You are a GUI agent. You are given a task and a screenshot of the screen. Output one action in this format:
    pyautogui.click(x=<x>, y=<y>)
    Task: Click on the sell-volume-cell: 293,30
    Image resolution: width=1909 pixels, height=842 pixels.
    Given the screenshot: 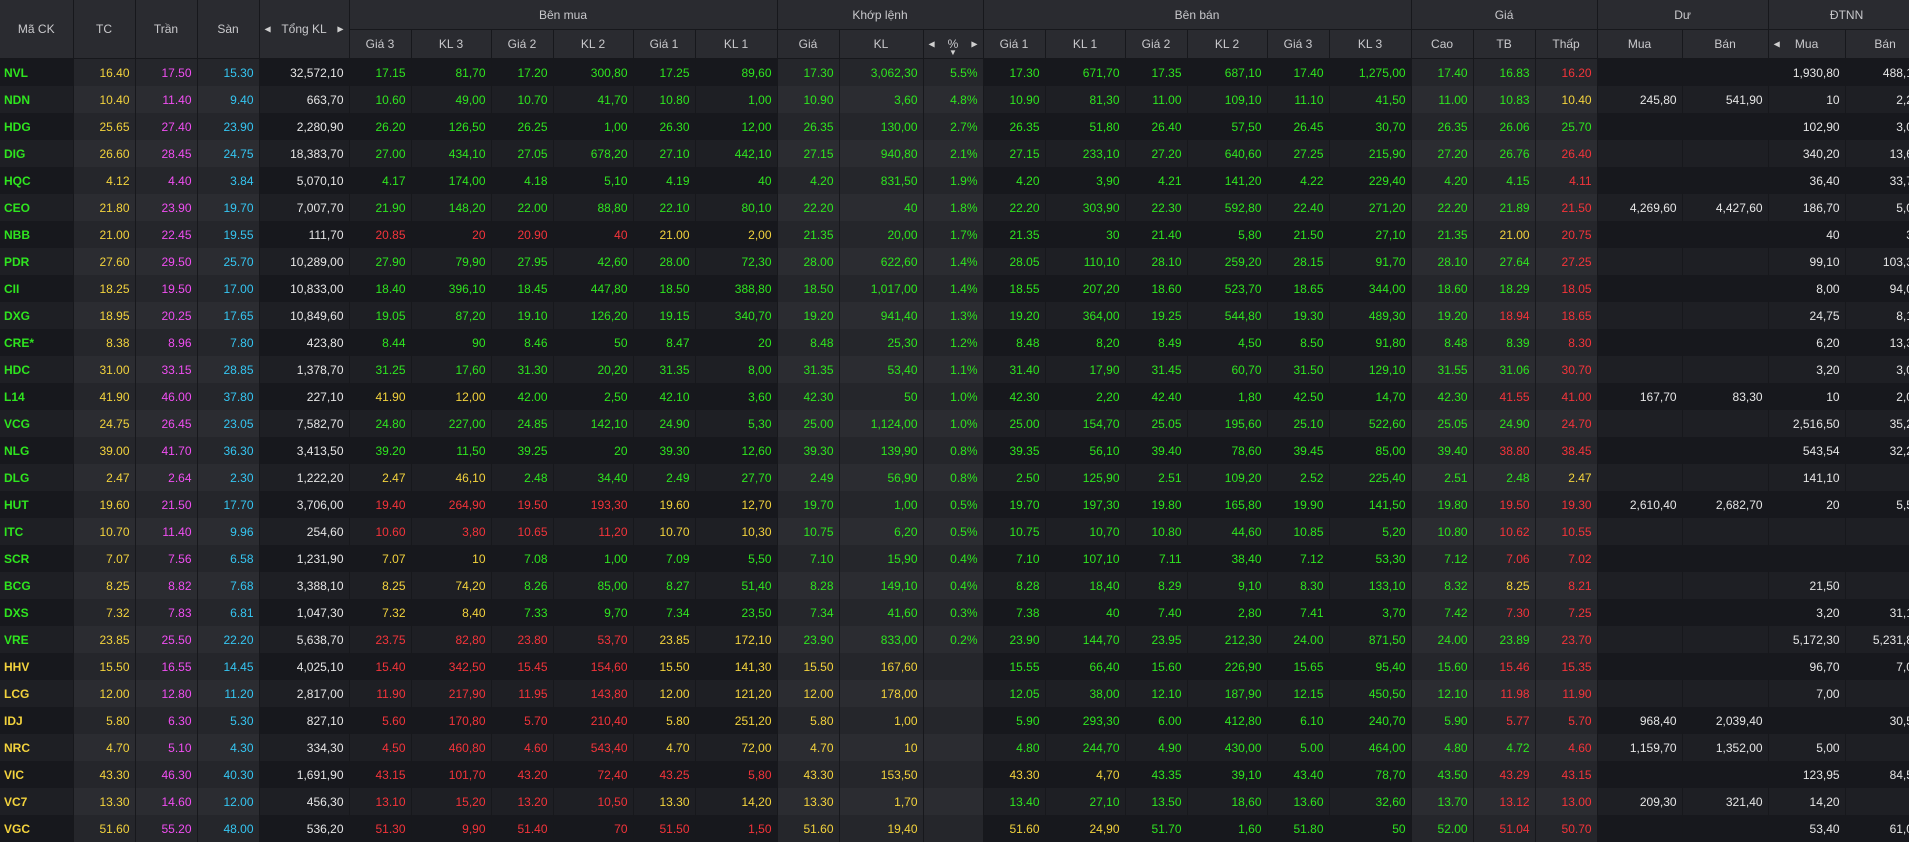 What is the action you would take?
    pyautogui.click(x=1085, y=720)
    